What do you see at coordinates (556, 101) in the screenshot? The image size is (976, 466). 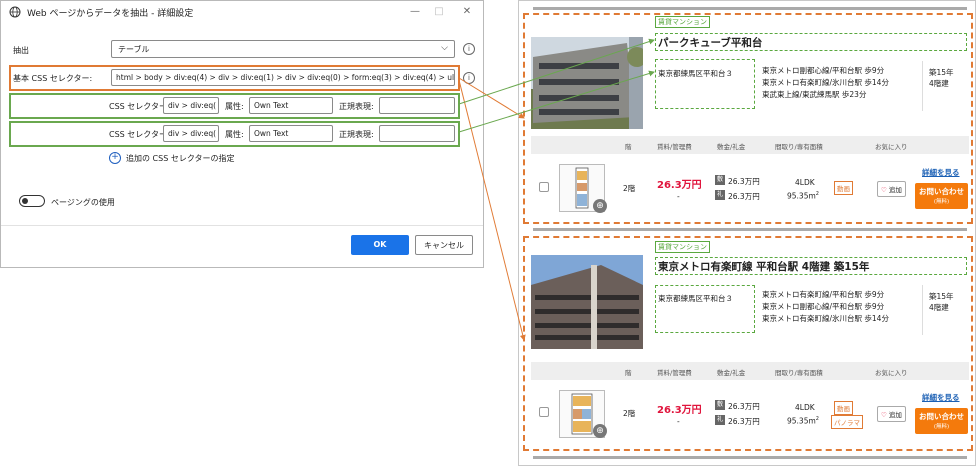 I see `arrow-to-address` at bounding box center [556, 101].